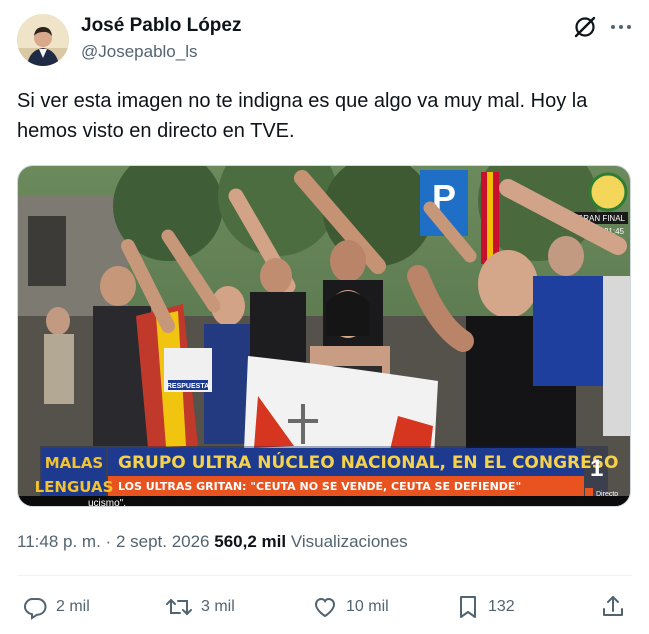 This screenshot has width=649, height=634. I want to click on share-icon, so click(613, 606).